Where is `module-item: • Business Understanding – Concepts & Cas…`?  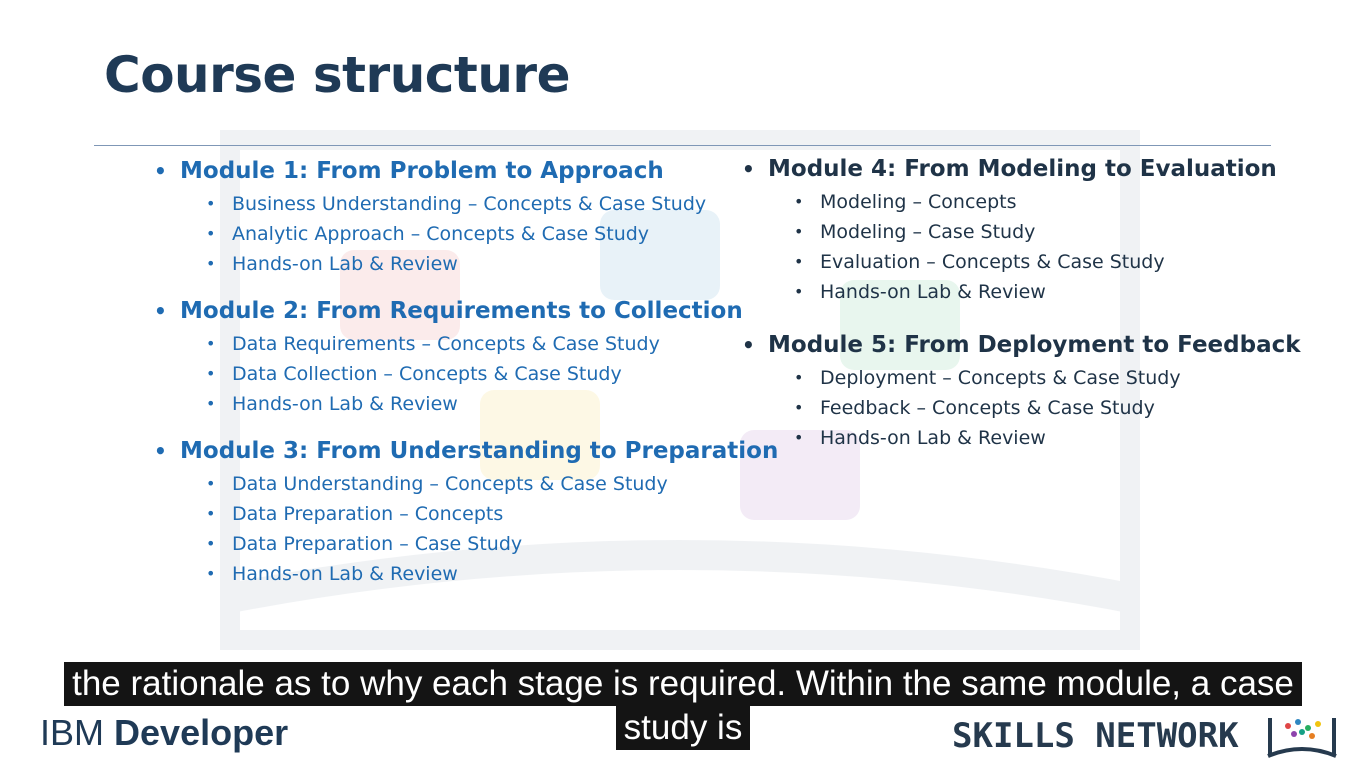 module-item: • Business Understanding – Concepts & Cas… is located at coordinates (492, 204).